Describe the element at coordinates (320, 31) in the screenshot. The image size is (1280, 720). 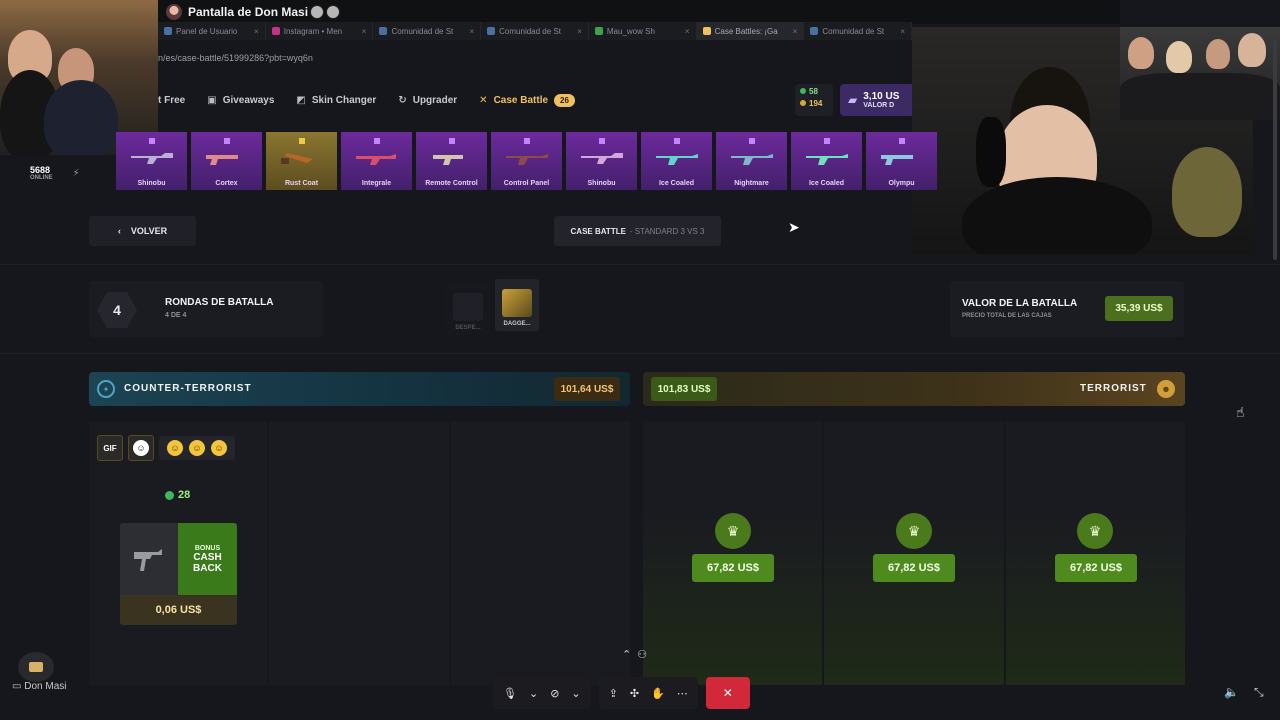
I see `browser-tab: Instagram • Men ×` at that location.